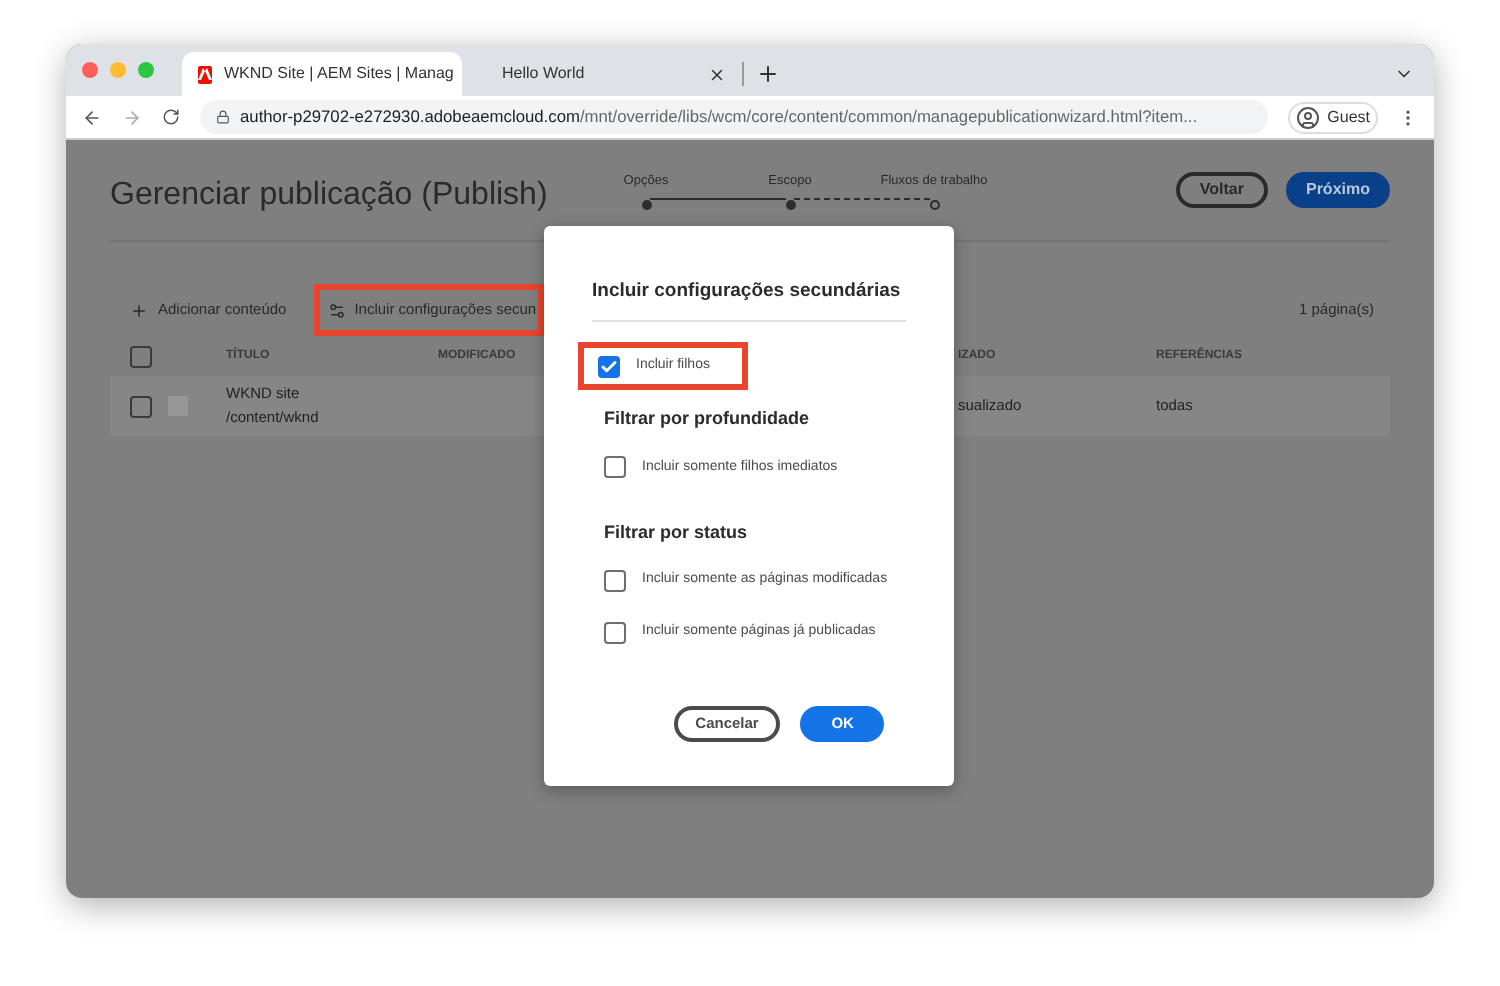  Describe the element at coordinates (677, 532) in the screenshot. I see `section-heading: Filtrar por status` at that location.